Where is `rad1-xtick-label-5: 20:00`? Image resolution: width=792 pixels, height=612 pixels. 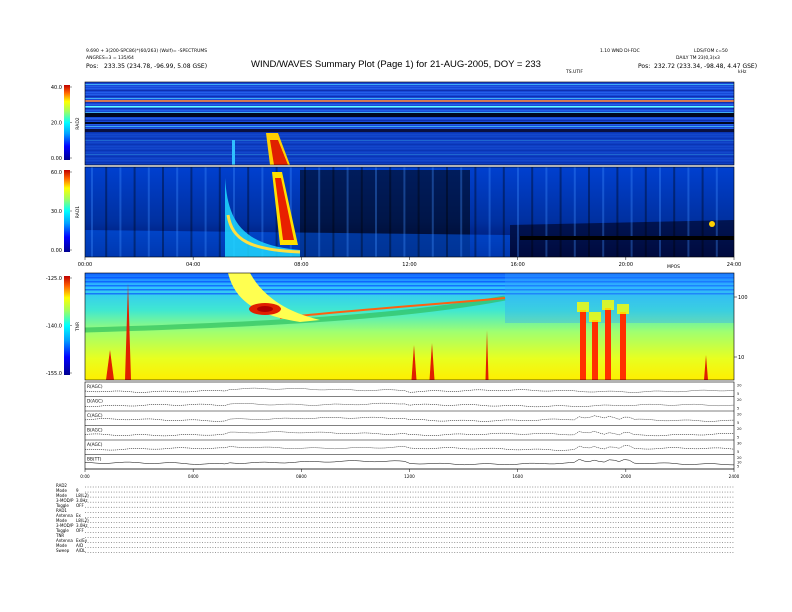
rad1-xtick-label-5: 20:00 is located at coordinates (626, 265).